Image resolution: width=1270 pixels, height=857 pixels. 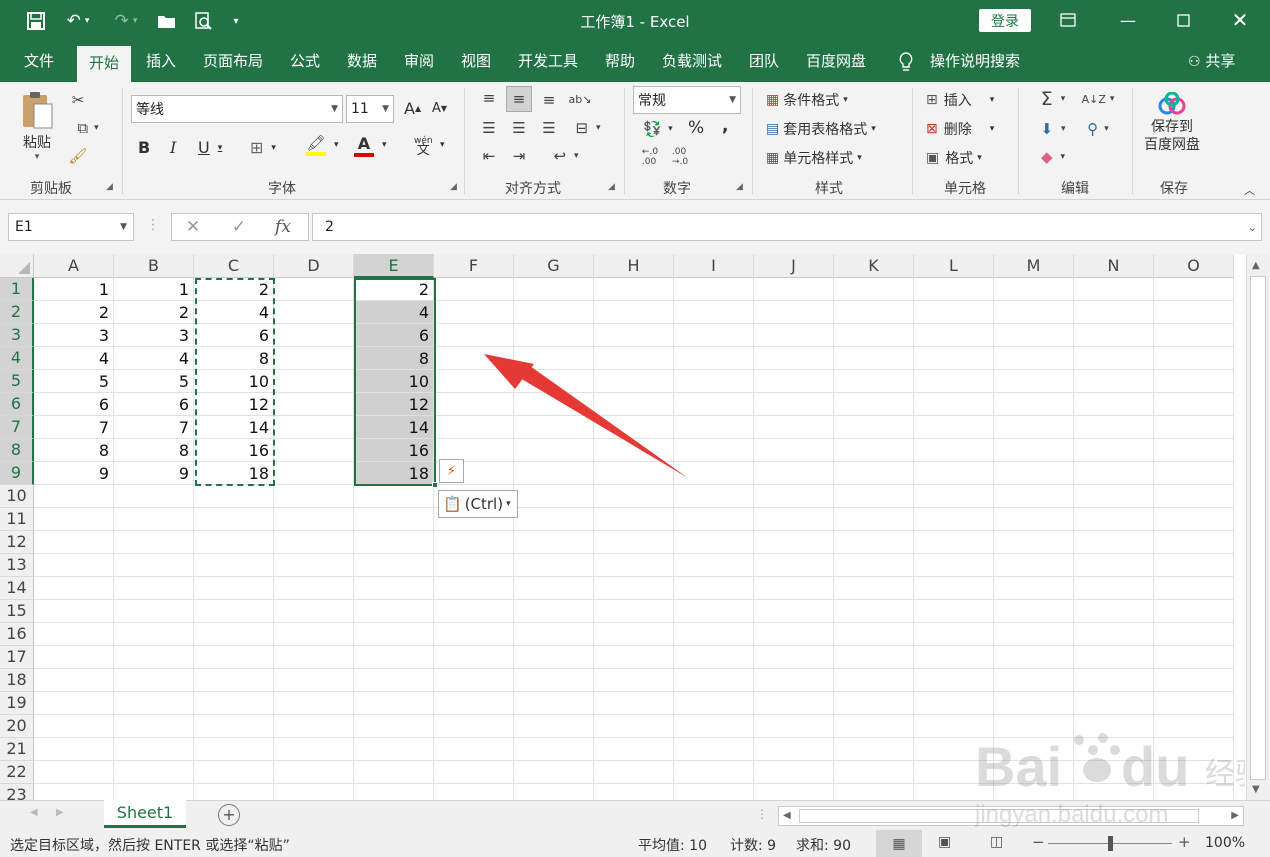 What do you see at coordinates (314, 634) in the screenshot?
I see `cell-d16` at bounding box center [314, 634].